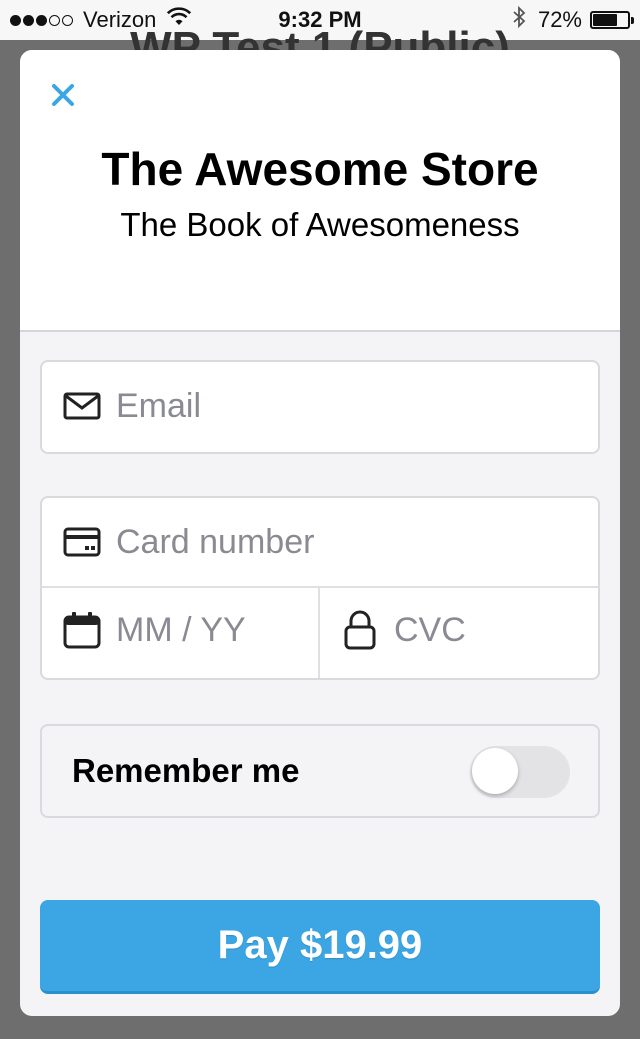 The height and width of the screenshot is (1039, 640). What do you see at coordinates (495, 771) in the screenshot?
I see `toggle-knob` at bounding box center [495, 771].